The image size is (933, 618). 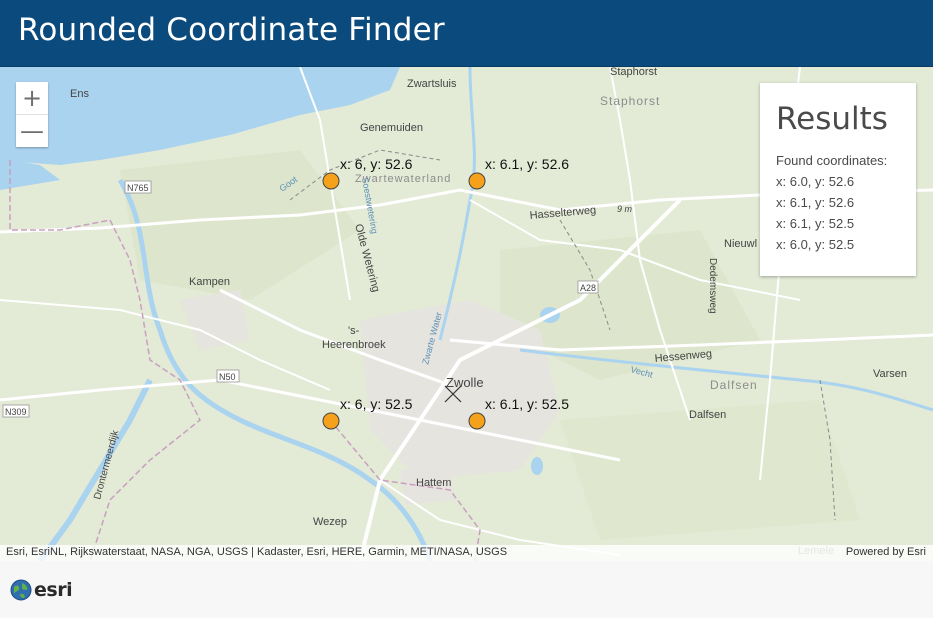 What do you see at coordinates (815, 223) in the screenshot?
I see `result-item: x: 6.1, y: 52.5` at bounding box center [815, 223].